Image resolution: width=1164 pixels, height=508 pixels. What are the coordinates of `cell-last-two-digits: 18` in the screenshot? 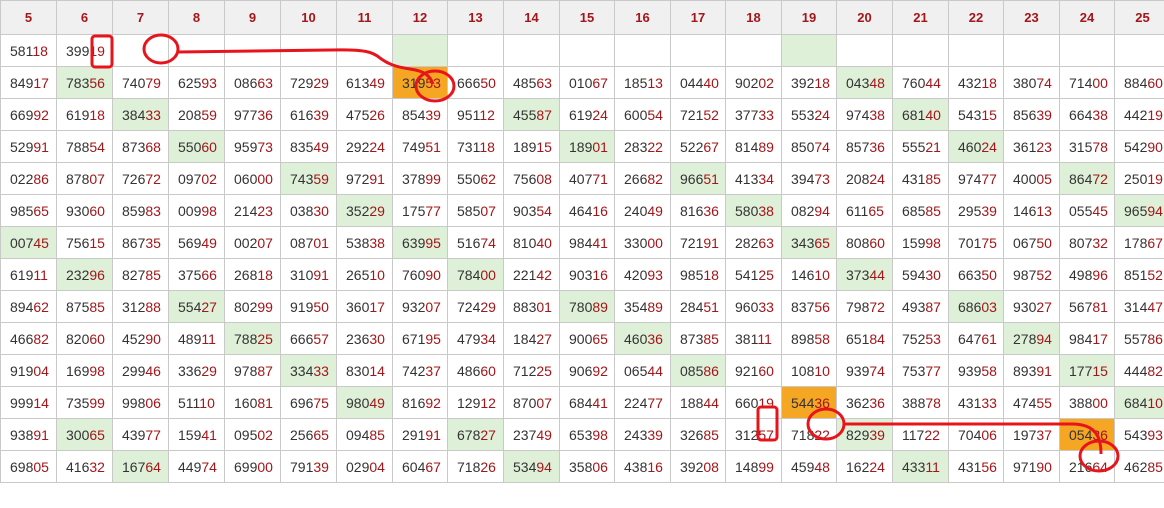 It's located at (40, 50).